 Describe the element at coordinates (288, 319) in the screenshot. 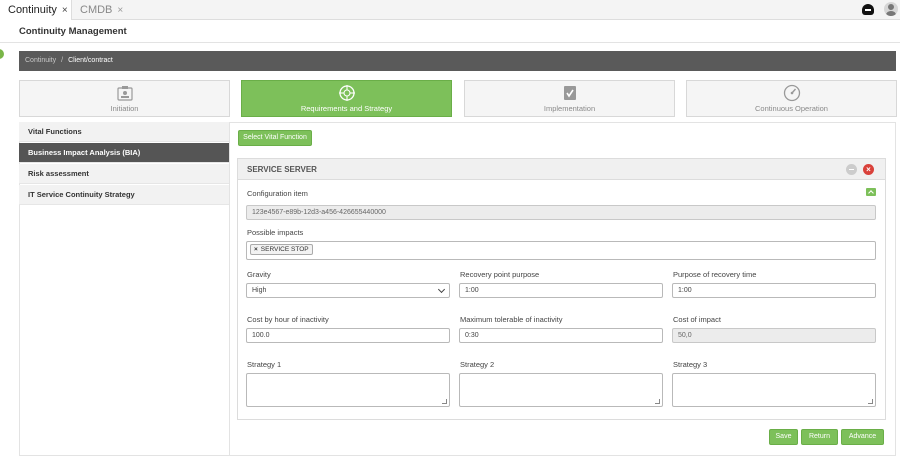

I see `cost-hour-label: Cost by hour of inactivity` at that location.